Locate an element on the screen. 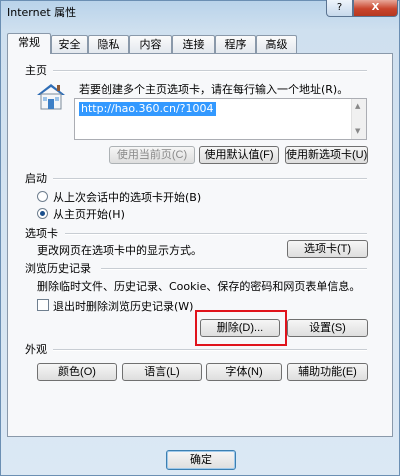 The width and height of the screenshot is (400, 476). startup-section-label: 启动 is located at coordinates (36, 178).